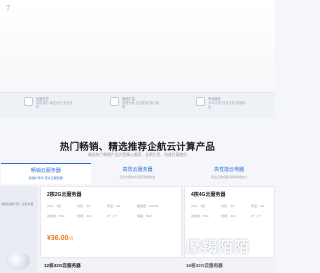 The image size is (320, 273). I want to click on site-logo: 7, so click(14, 9).